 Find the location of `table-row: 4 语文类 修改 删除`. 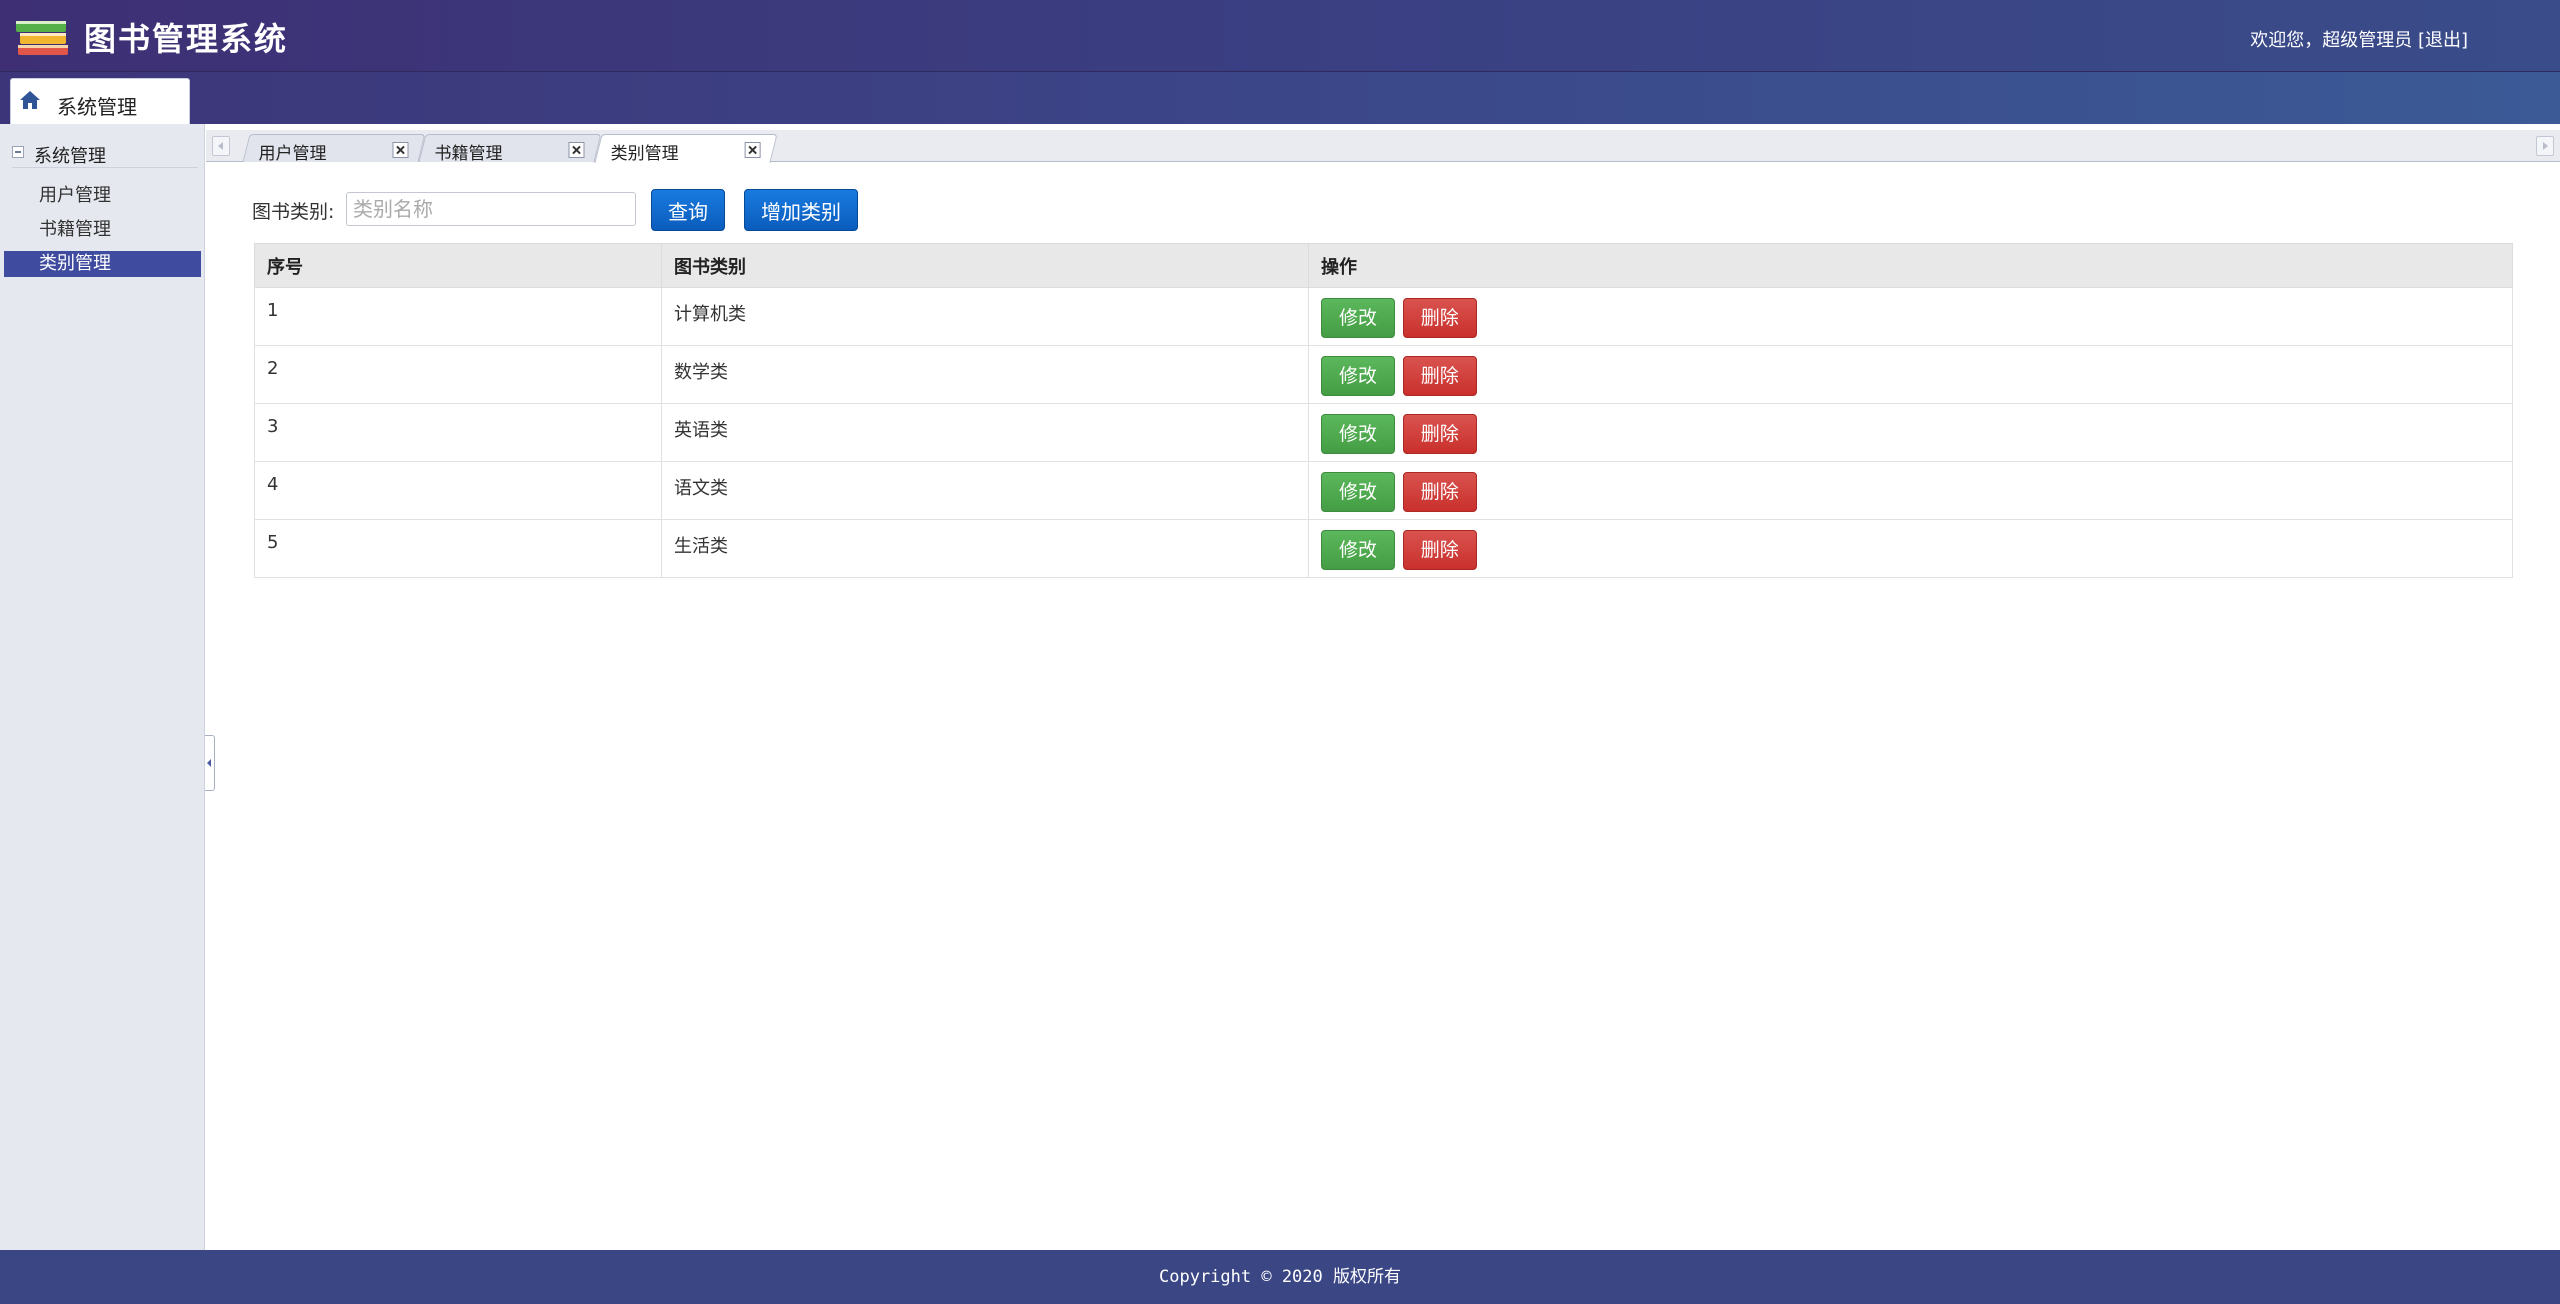

table-row: 4 语文类 修改 删除 is located at coordinates (1383, 490).